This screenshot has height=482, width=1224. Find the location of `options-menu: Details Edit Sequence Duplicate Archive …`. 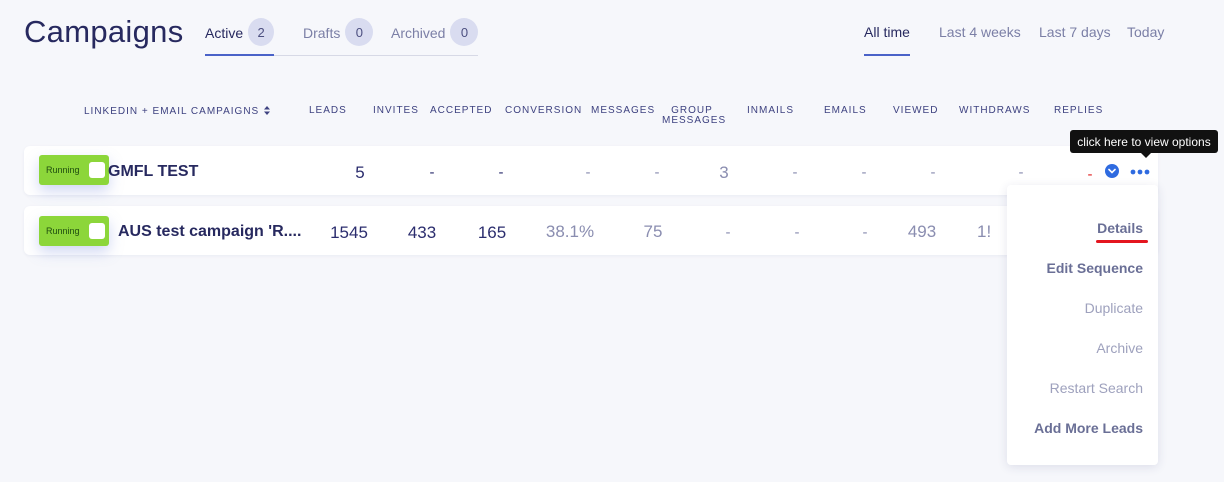

options-menu: Details Edit Sequence Duplicate Archive … is located at coordinates (1082, 325).